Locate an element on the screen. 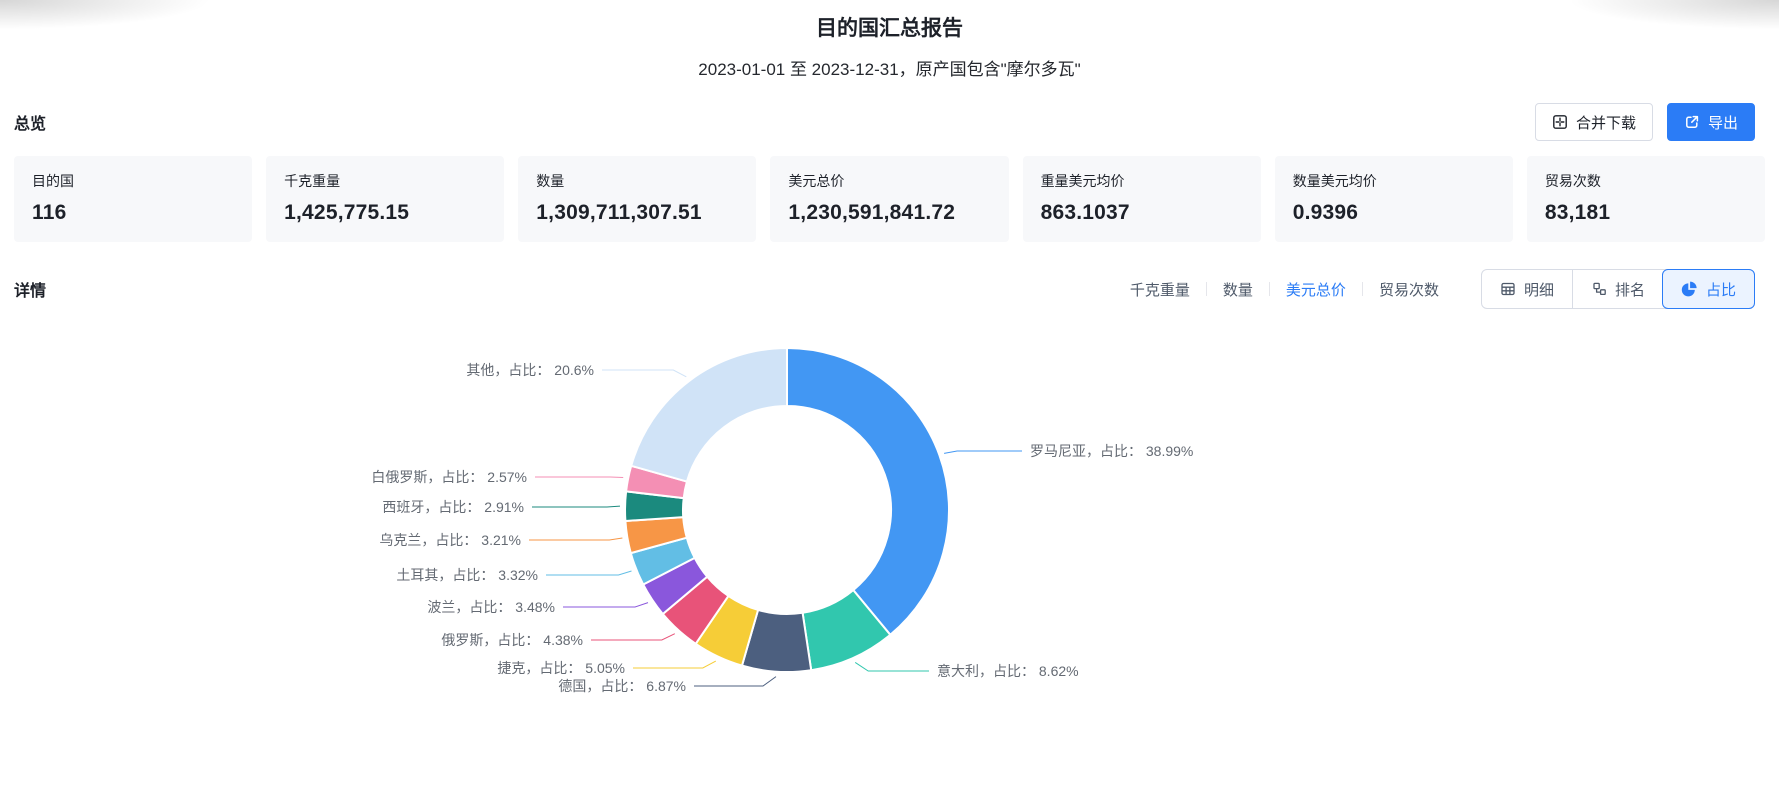 The width and height of the screenshot is (1779, 799). stat-card: 数量 1,309,711,307.51 is located at coordinates (637, 199).